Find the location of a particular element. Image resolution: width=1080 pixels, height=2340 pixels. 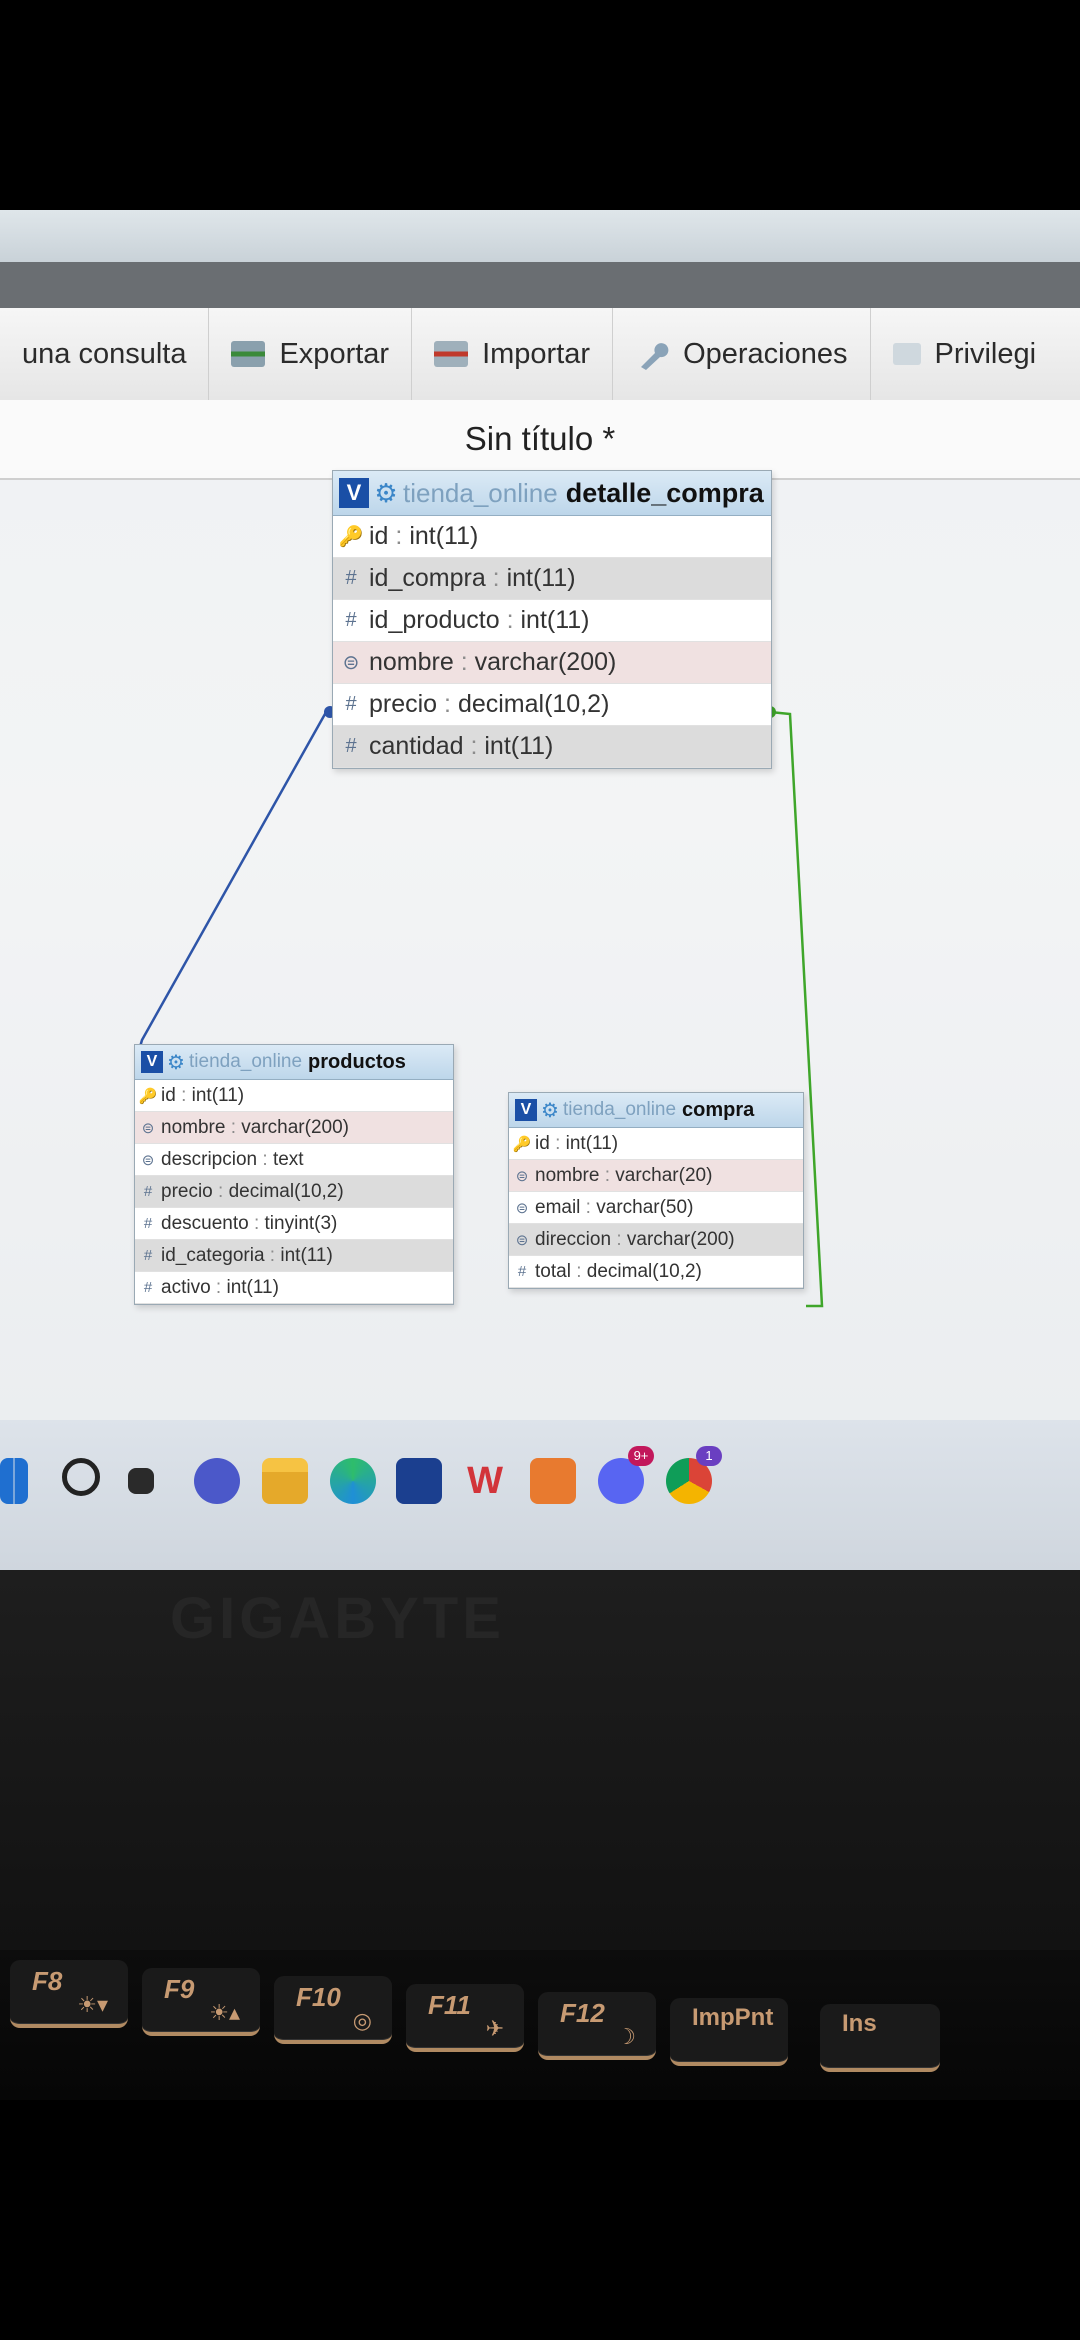

key-print-screen: ImpPnt is located at coordinates (729, 2032).